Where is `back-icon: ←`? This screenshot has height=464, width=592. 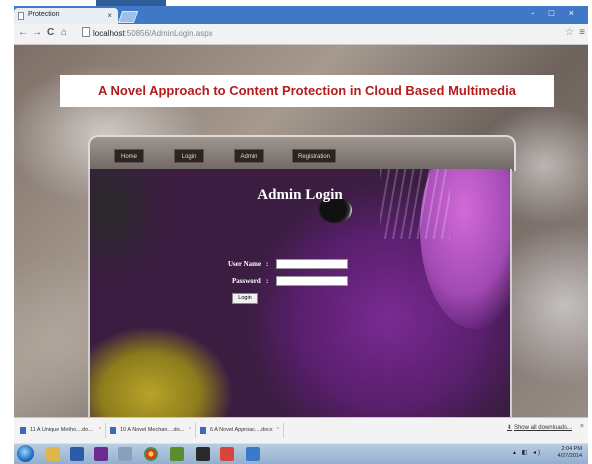
back-icon: ← is located at coordinates (23, 32).